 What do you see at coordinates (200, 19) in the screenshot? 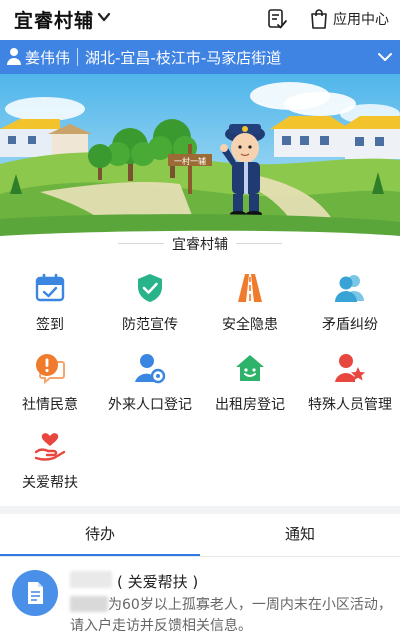
I see `top-bar: 宜睿村辅 应用中心` at bounding box center [200, 19].